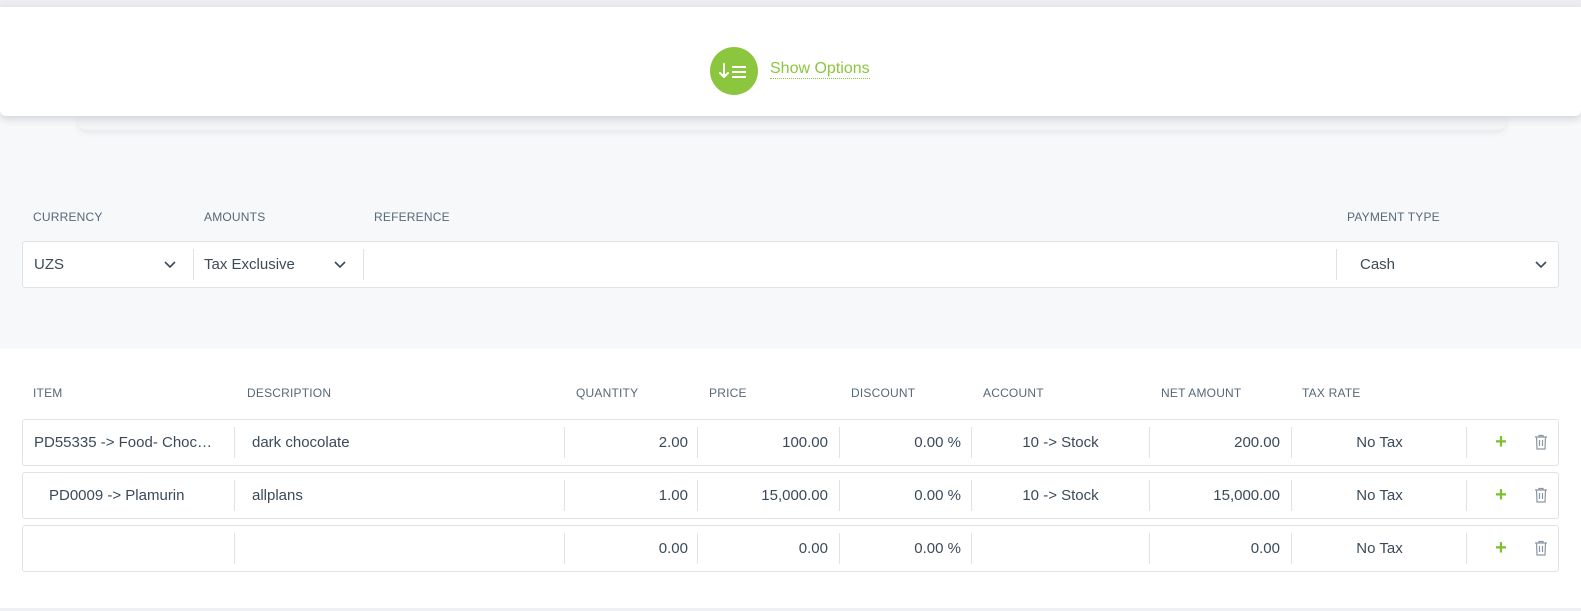  Describe the element at coordinates (673, 548) in the screenshot. I see `quantity-value: 0.00` at that location.